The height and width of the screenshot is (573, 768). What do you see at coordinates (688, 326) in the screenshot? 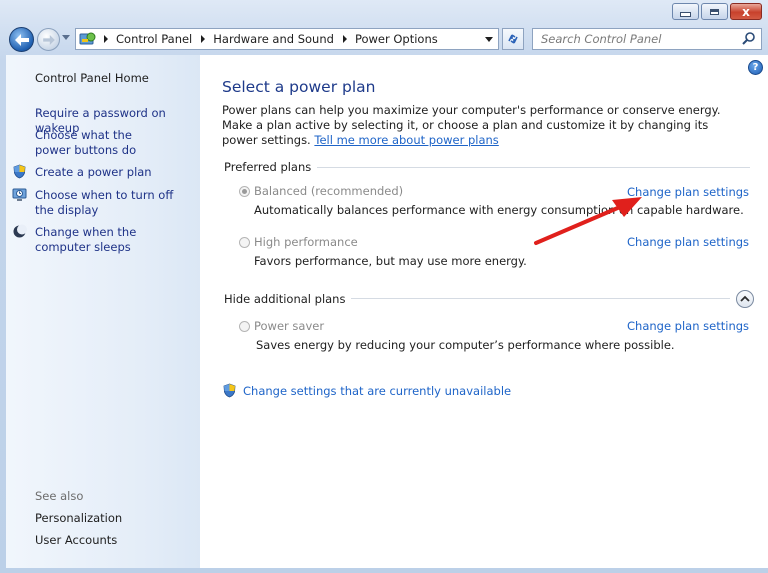
I see `change-plan-settings-power-saver-link: Change plan settings` at bounding box center [688, 326].